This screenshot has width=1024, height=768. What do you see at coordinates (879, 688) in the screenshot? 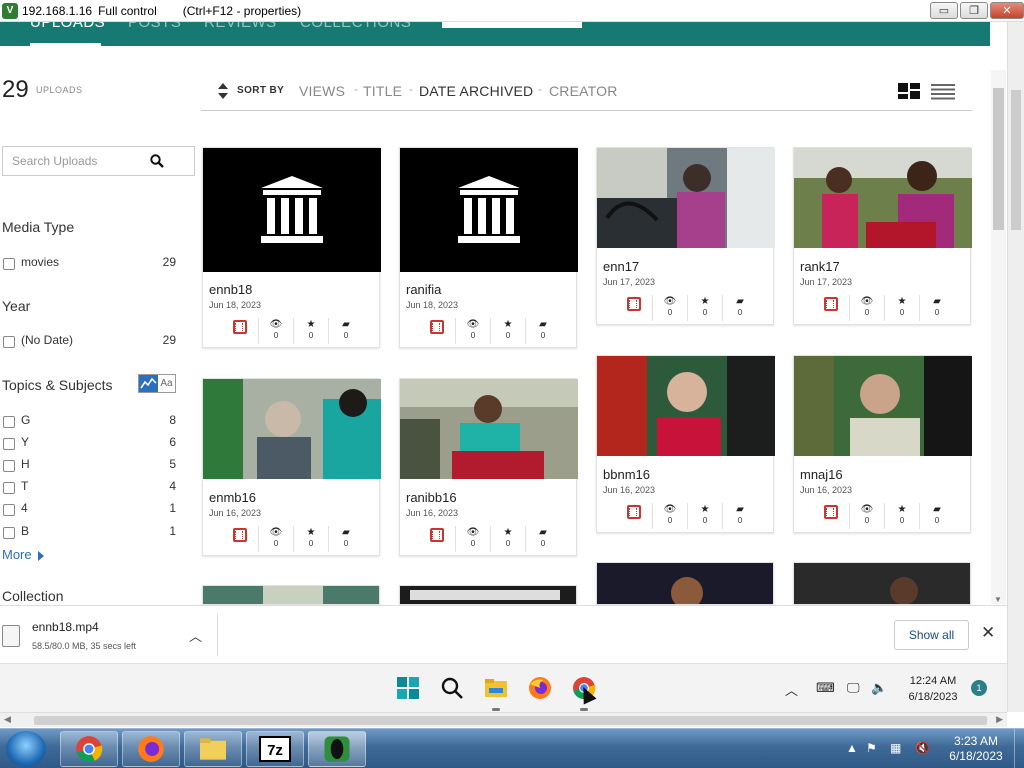
I see `volume-icon: 🔈` at bounding box center [879, 688].